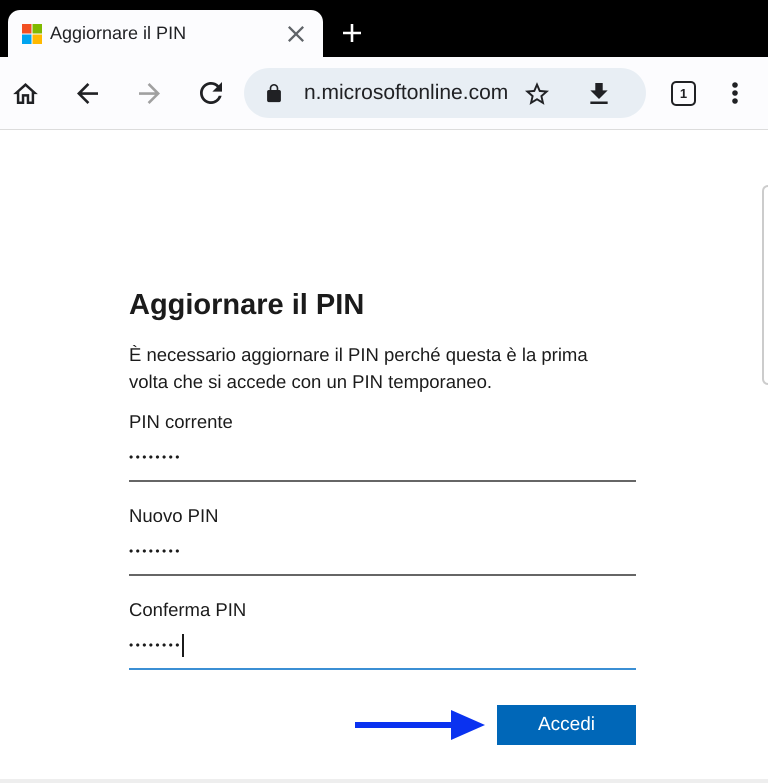 This screenshot has height=783, width=768. What do you see at coordinates (25, 93) in the screenshot?
I see `home-icon` at bounding box center [25, 93].